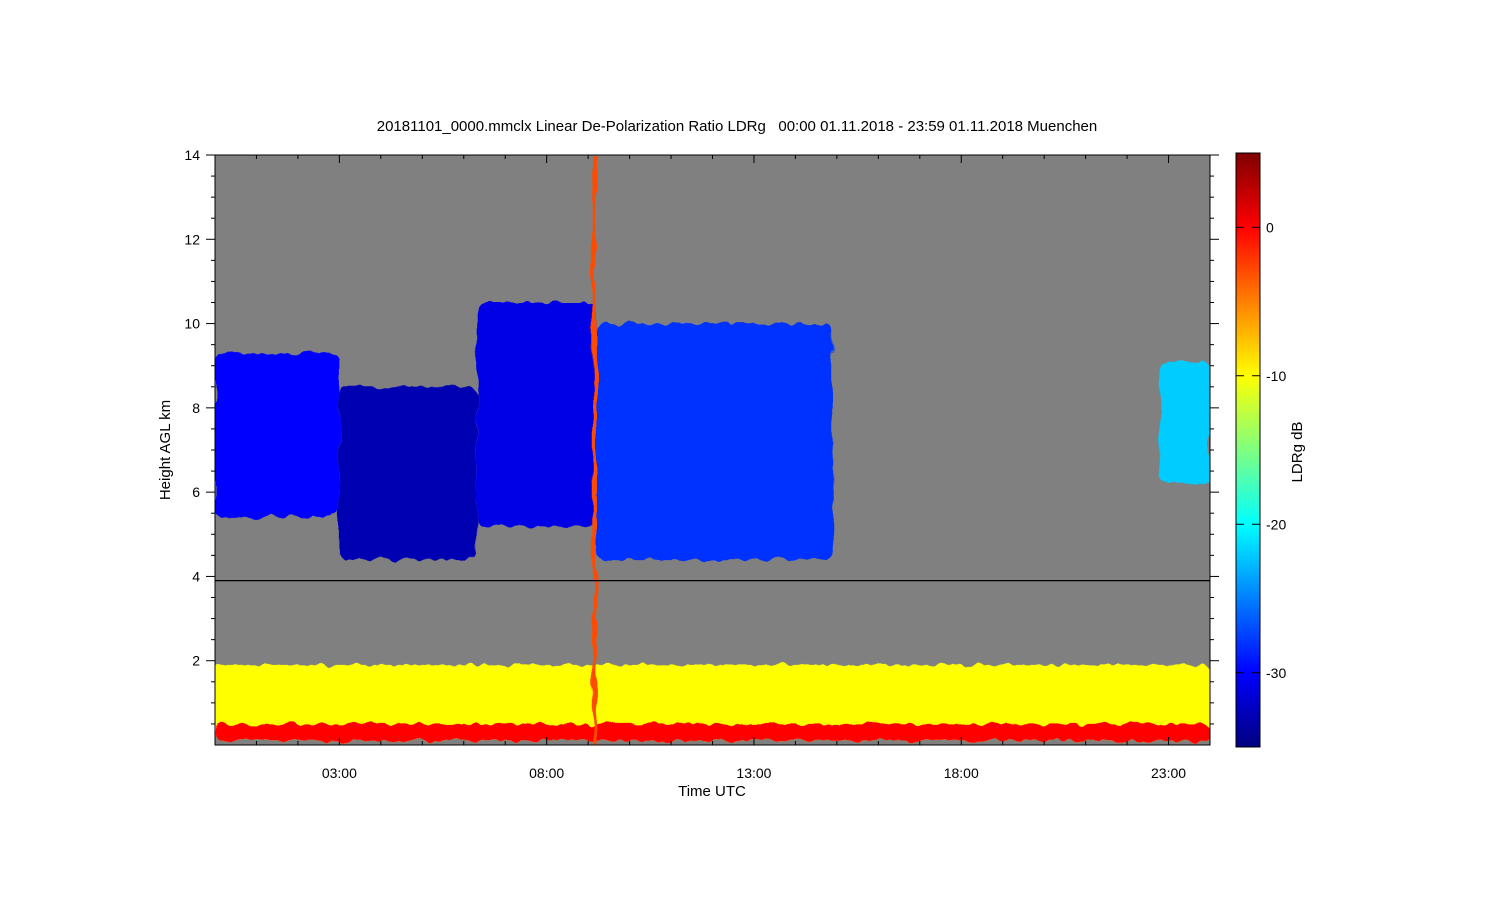 This screenshot has height=900, width=1500. I want to click on x-tick-label: 23:00, so click(1168, 773).